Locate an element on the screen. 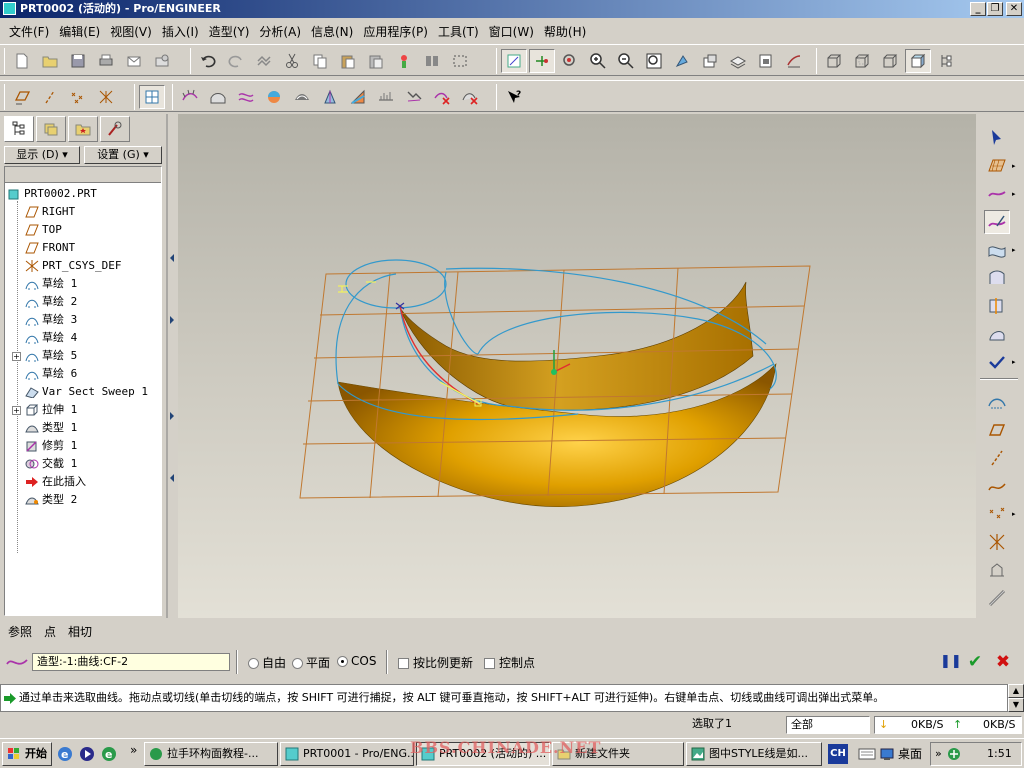  relations-icon is located at coordinates (404, 61).